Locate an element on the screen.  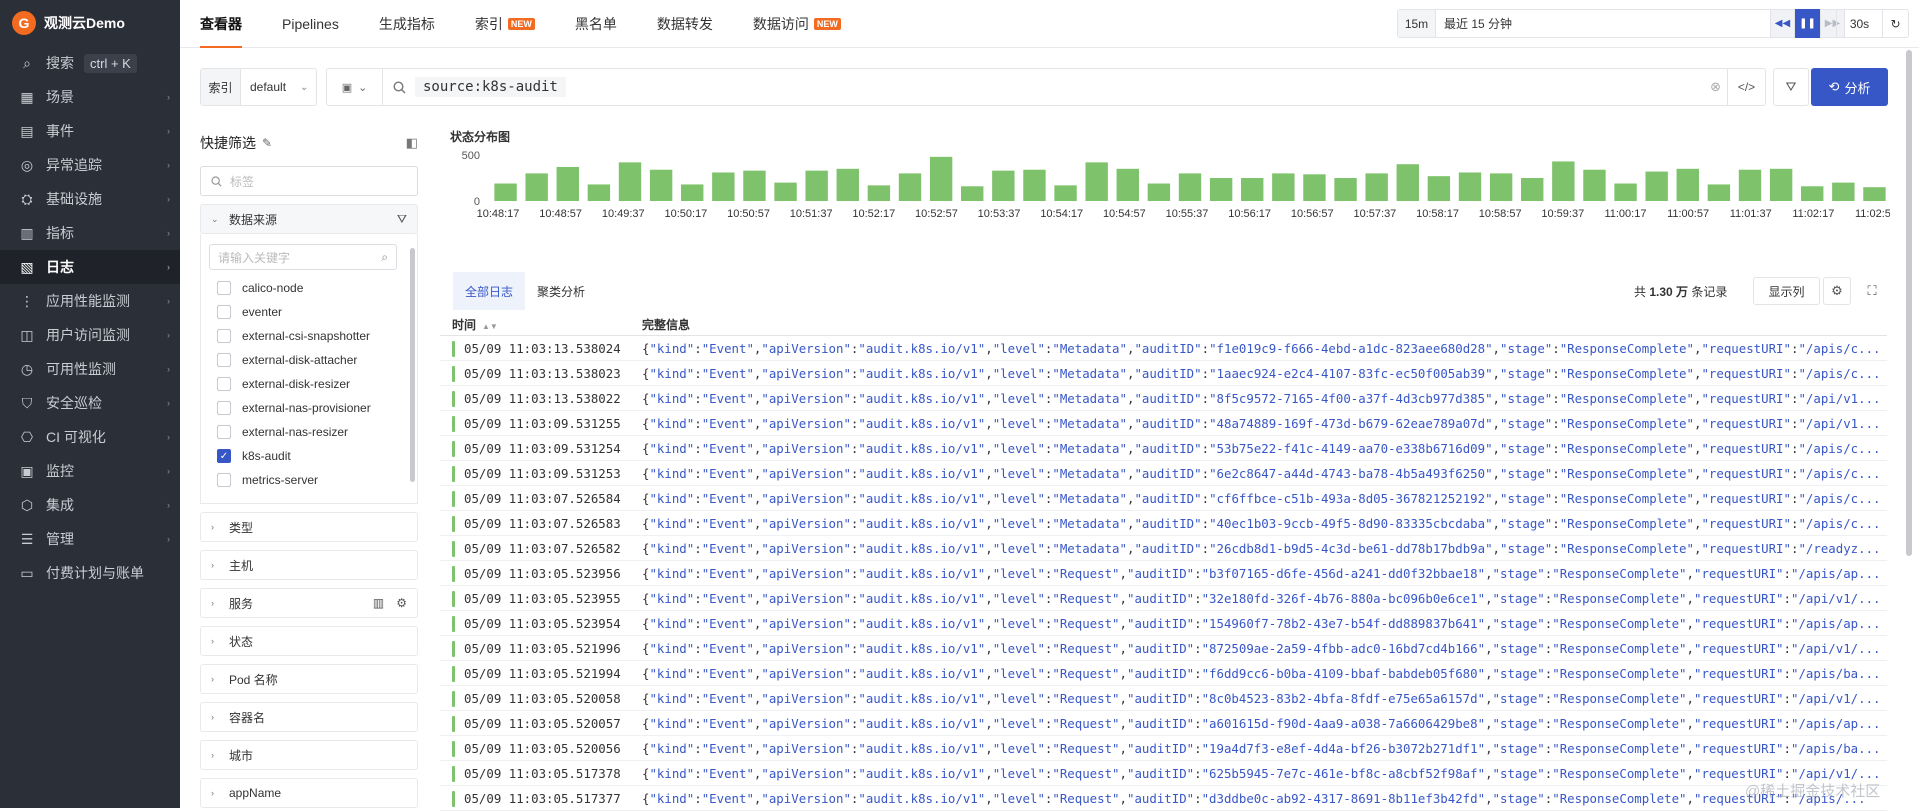
analyze-button: ⟲ 分析 is located at coordinates (1849, 87).